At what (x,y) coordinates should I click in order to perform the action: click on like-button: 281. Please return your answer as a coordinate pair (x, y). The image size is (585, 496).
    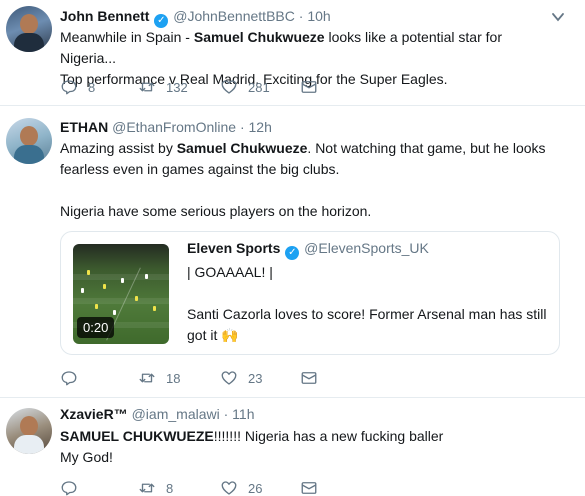
    Looking at the image, I should click on (245, 87).